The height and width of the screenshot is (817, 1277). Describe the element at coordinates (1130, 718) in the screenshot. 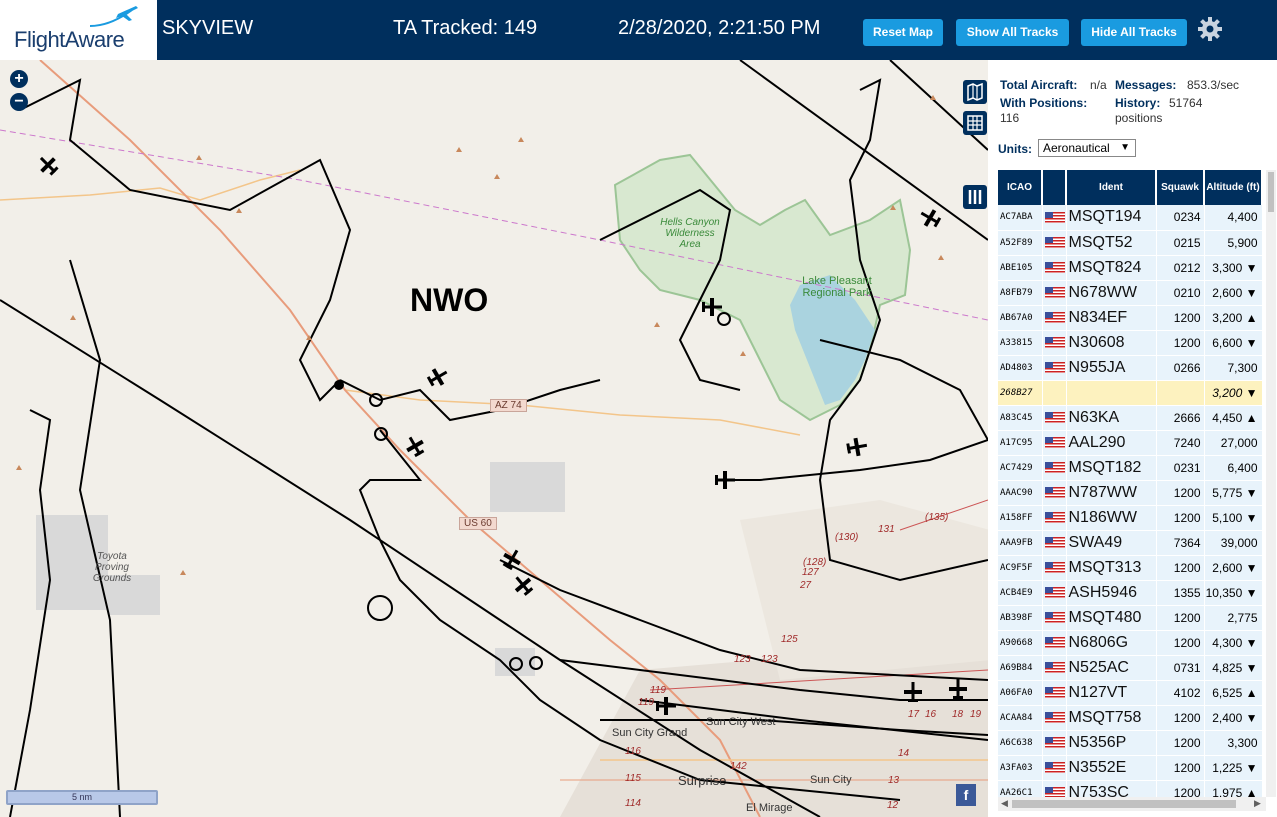

I see `table-row: ACAA84 MSQT758 1200 2,400 ▼` at that location.